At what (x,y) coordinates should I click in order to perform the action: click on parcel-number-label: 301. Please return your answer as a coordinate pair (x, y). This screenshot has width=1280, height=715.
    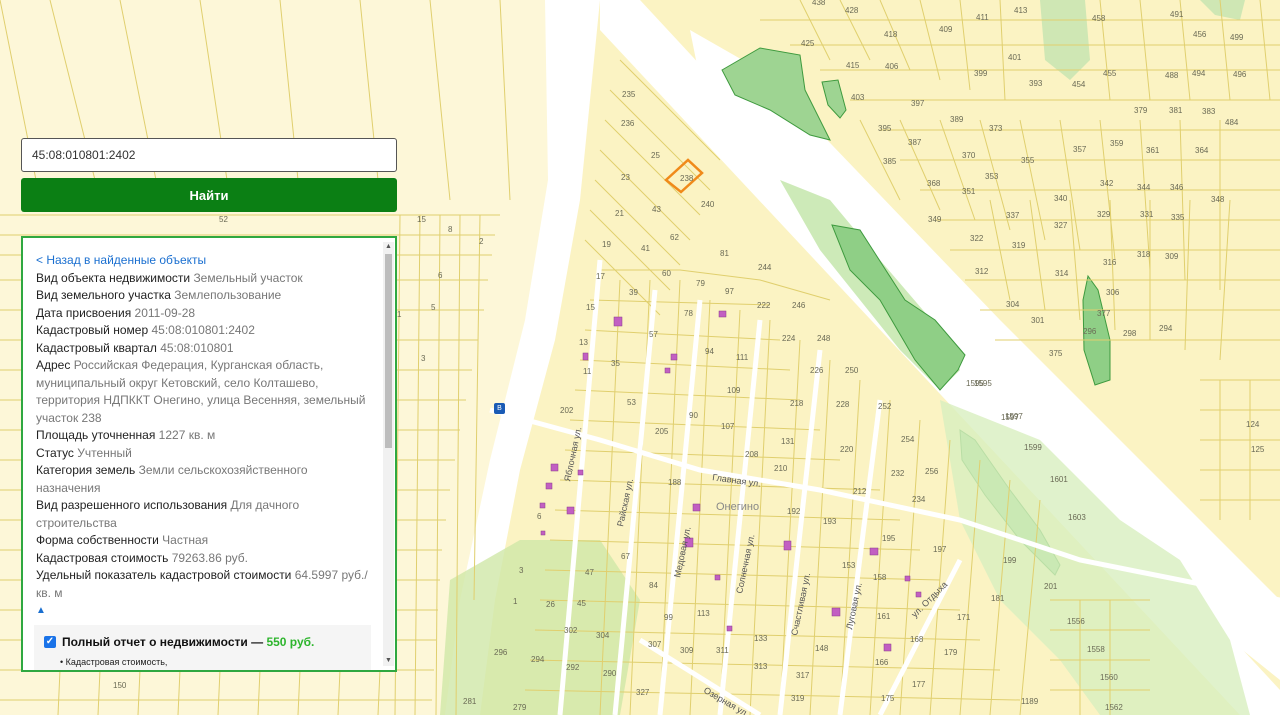
    Looking at the image, I should click on (1038, 320).